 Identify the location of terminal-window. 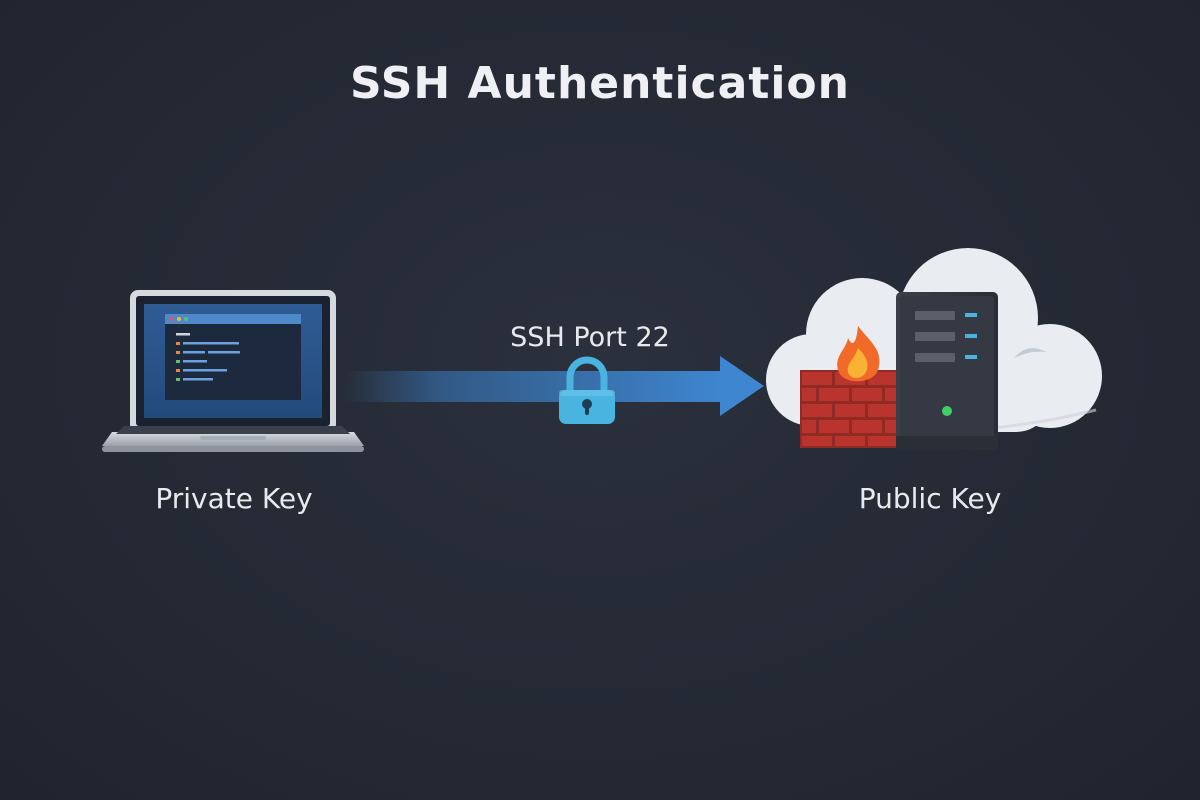
(233, 357).